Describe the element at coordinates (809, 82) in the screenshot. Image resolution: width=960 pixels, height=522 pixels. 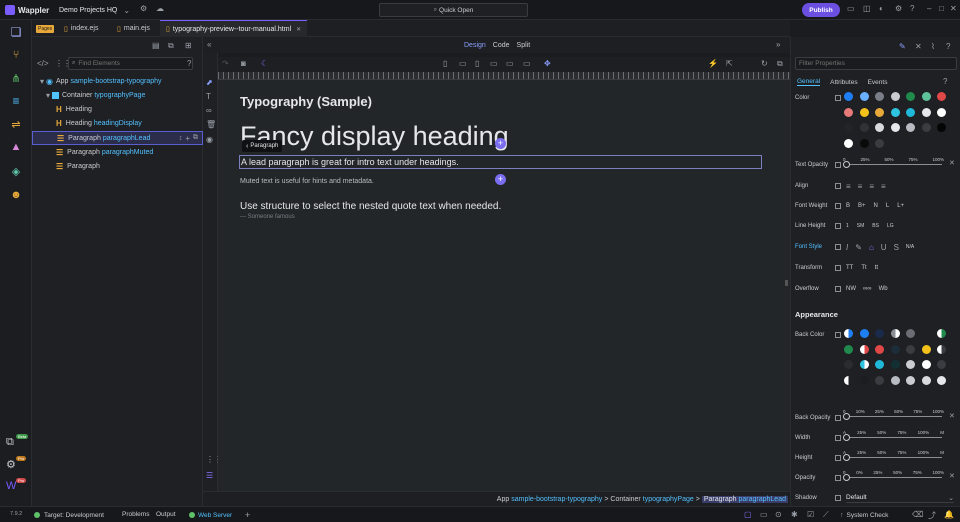
I see `tab-general: General` at that location.